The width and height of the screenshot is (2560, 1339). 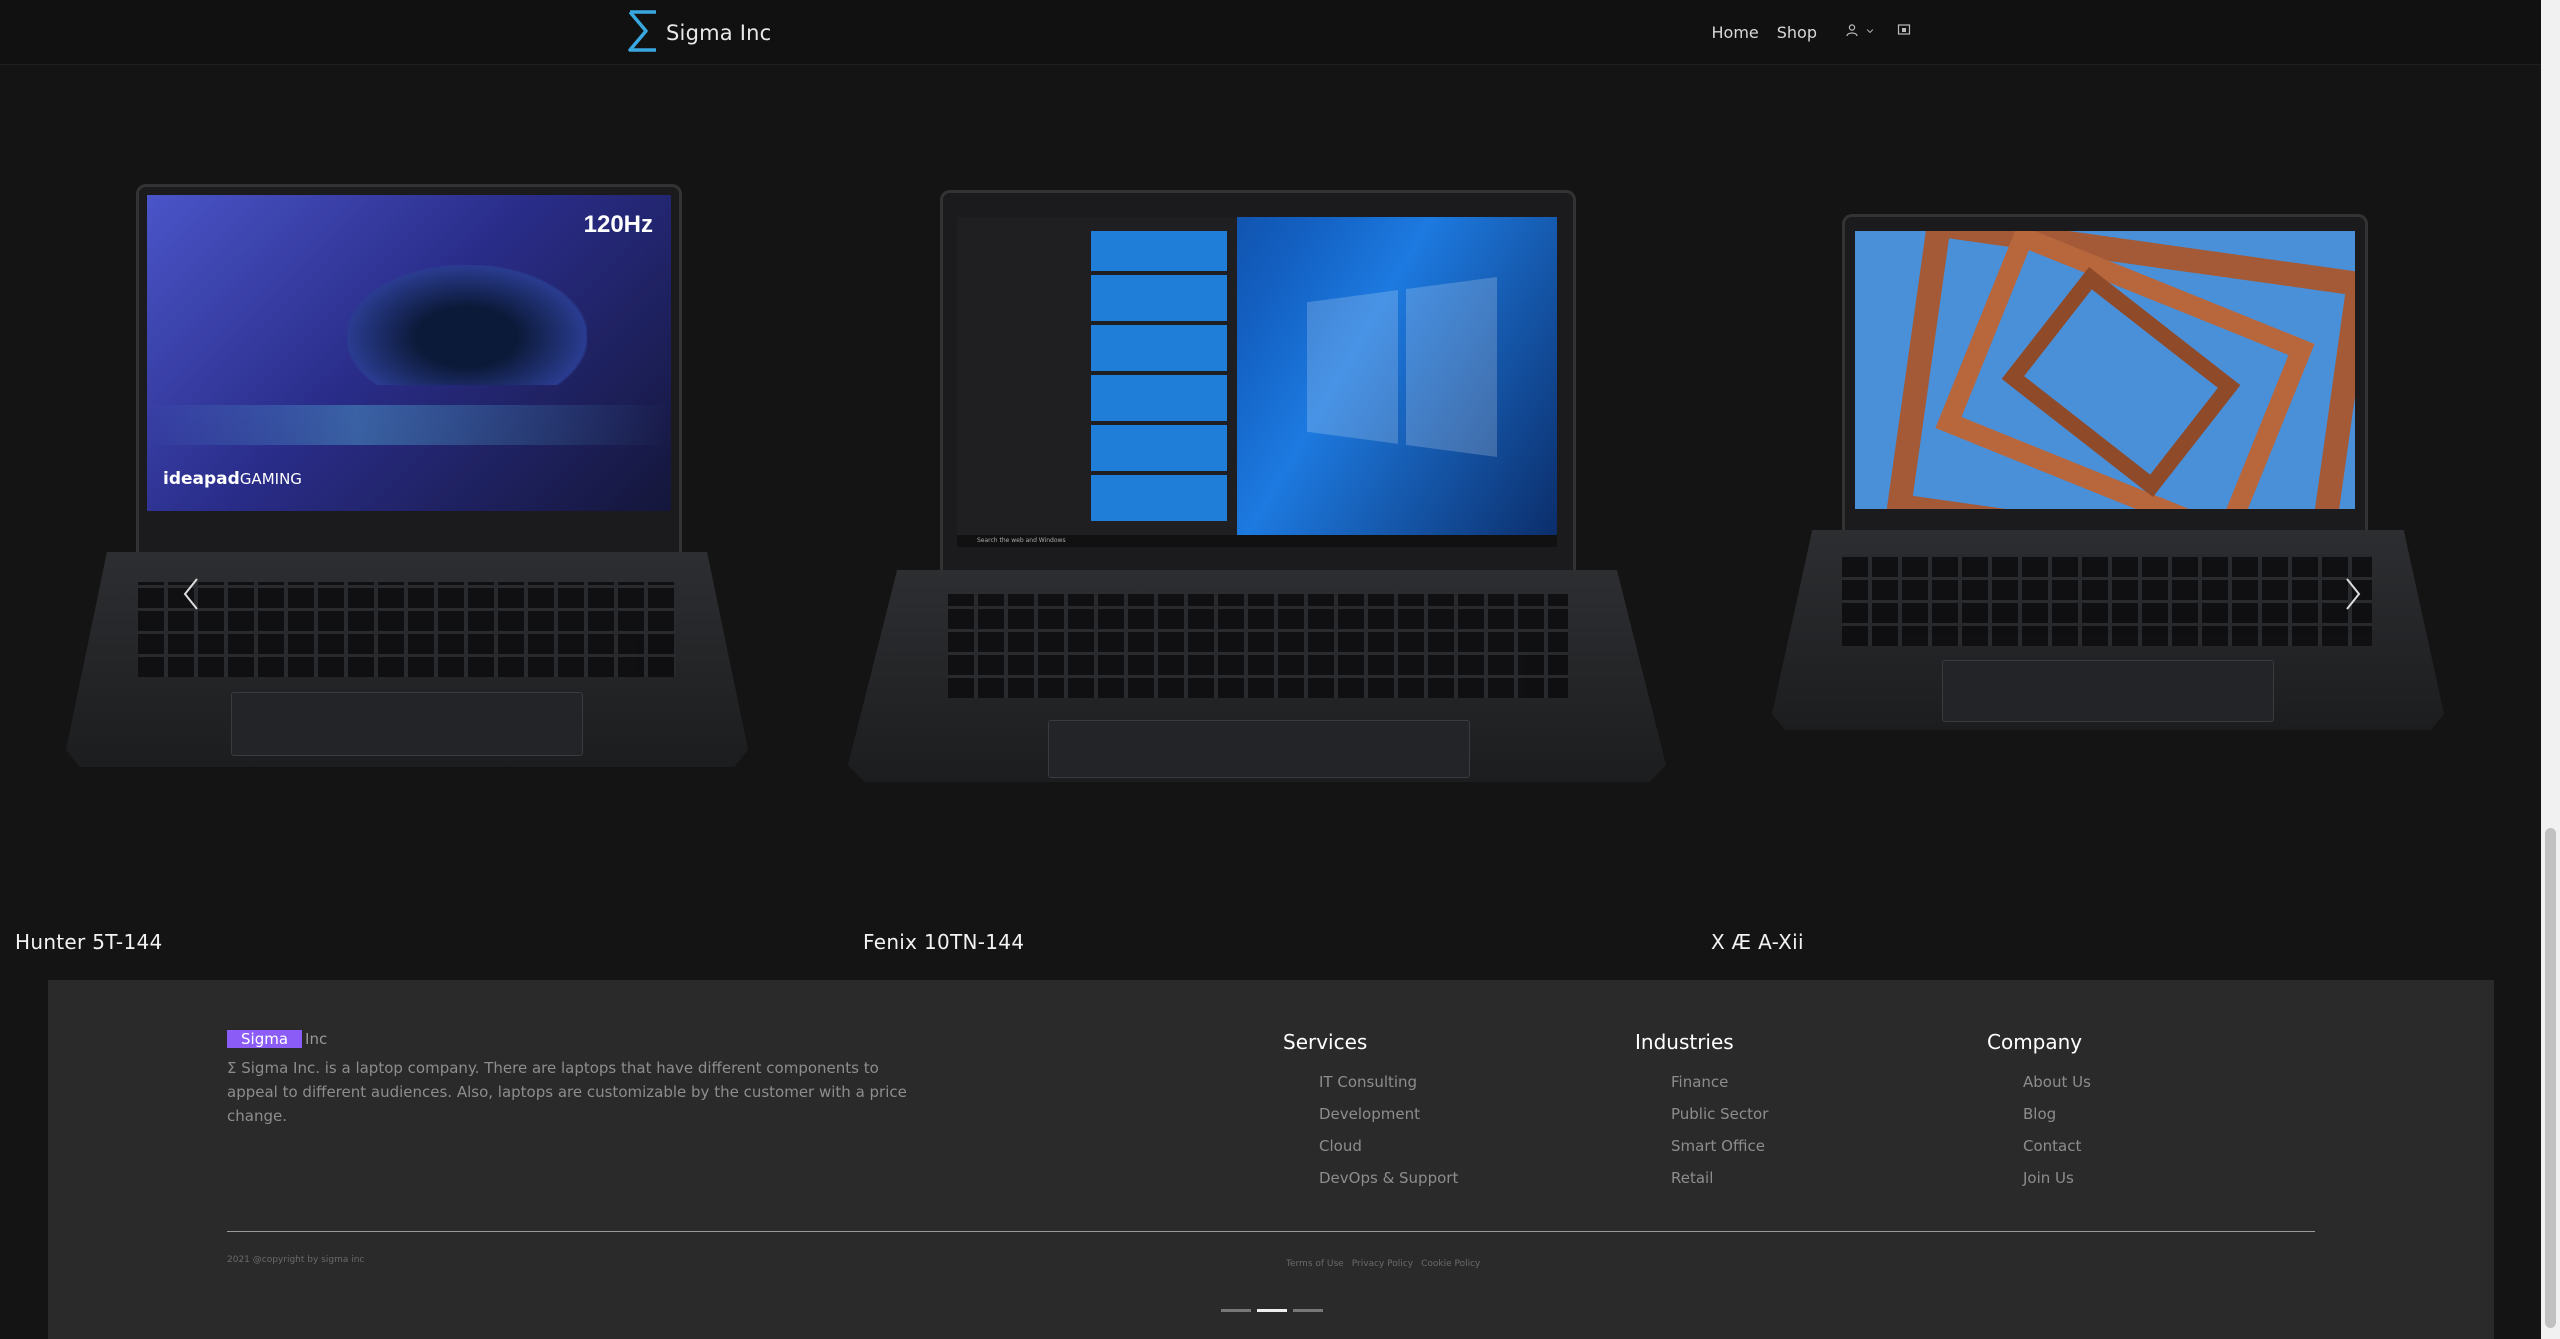 I want to click on chevron-right-icon, so click(x=2353, y=596).